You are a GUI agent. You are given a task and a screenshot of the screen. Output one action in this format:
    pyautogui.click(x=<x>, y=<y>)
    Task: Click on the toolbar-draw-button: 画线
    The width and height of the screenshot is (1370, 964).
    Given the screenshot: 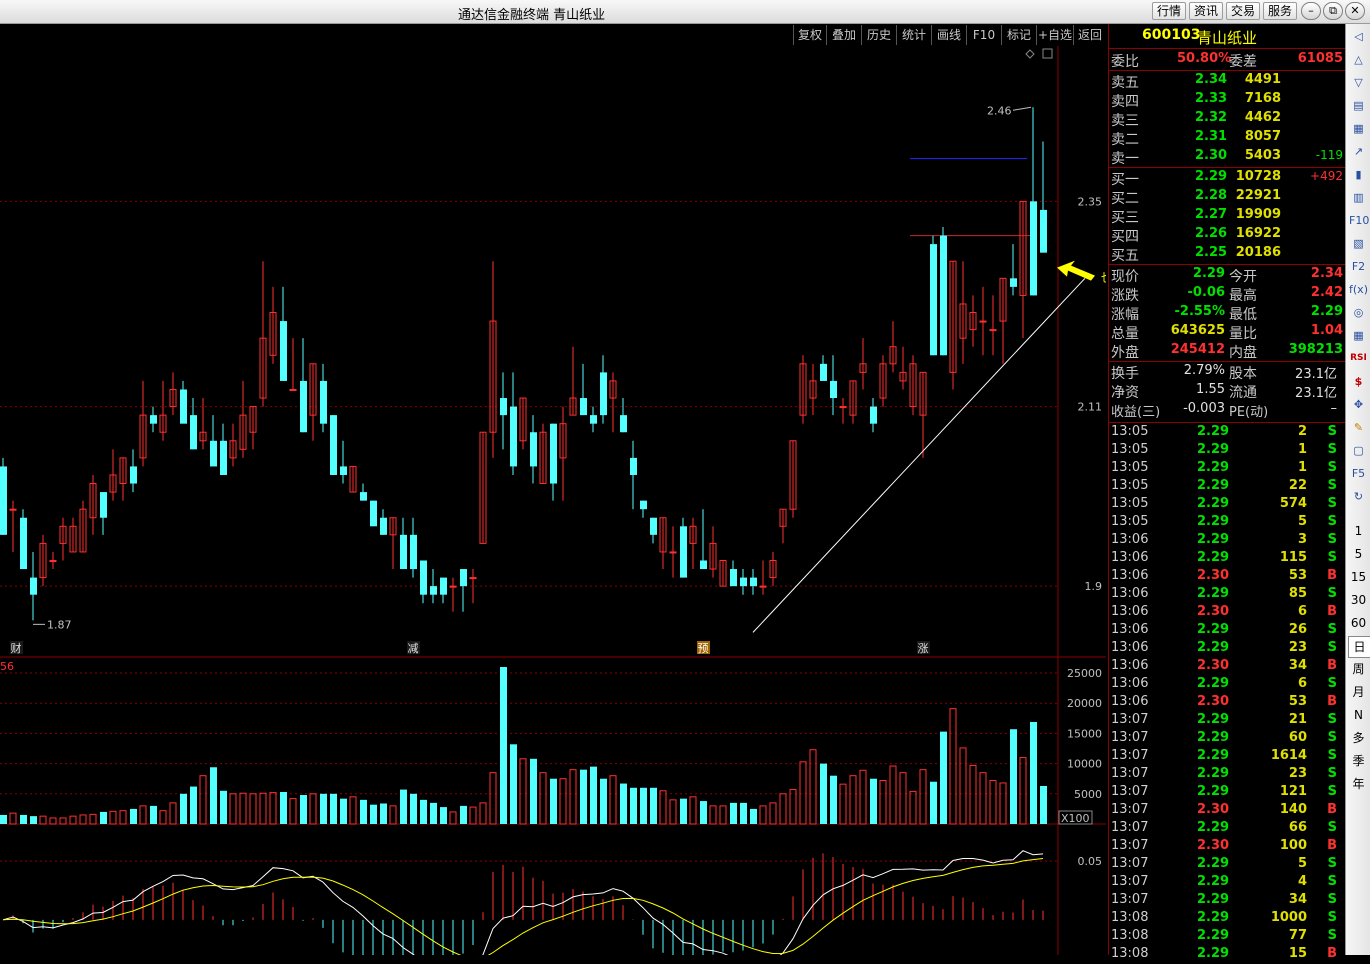 What is the action you would take?
    pyautogui.click(x=948, y=35)
    